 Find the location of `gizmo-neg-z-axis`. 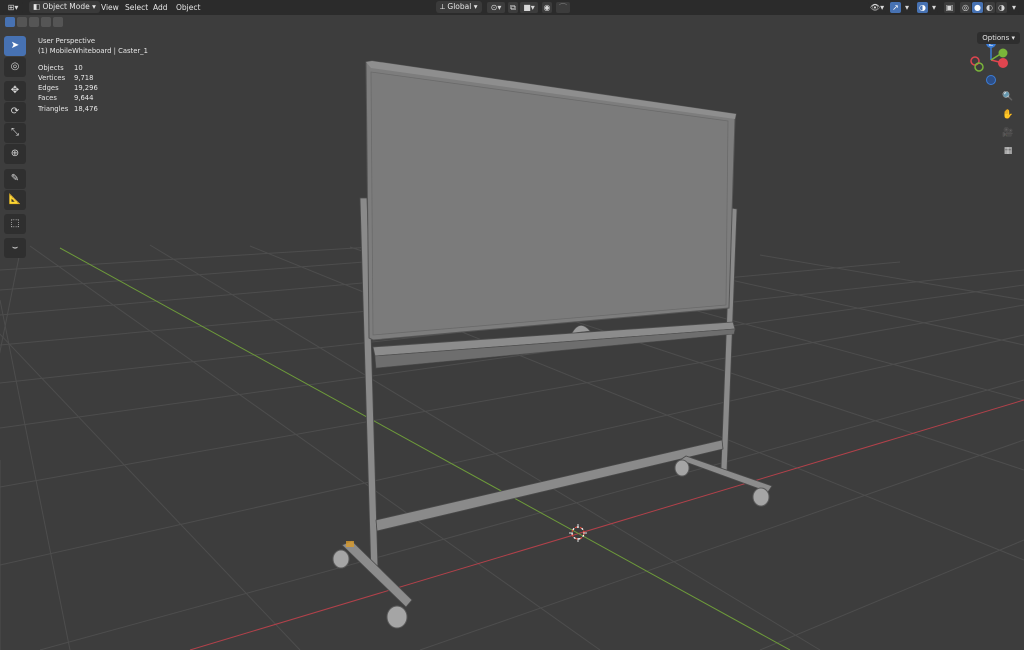

gizmo-neg-z-axis is located at coordinates (991, 80).